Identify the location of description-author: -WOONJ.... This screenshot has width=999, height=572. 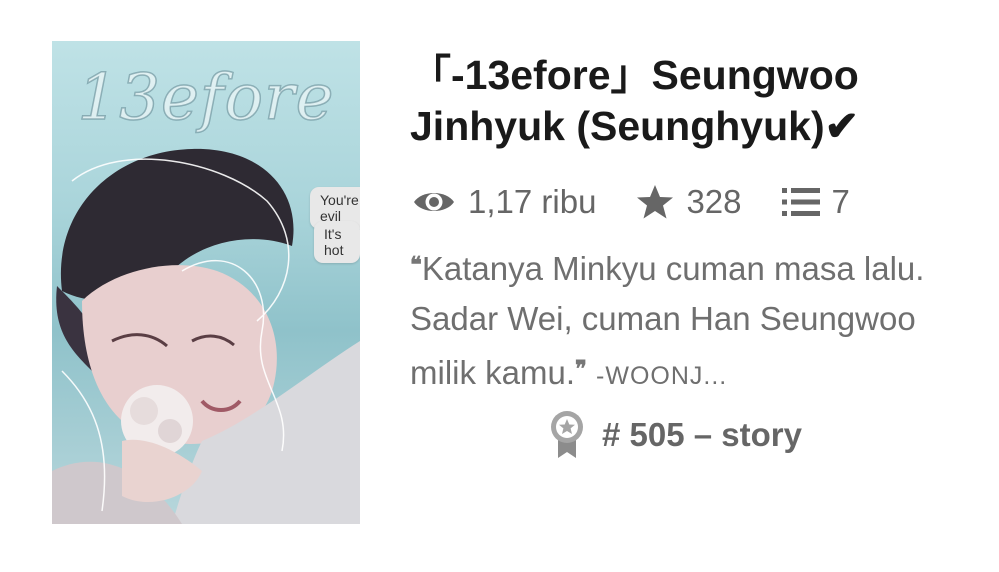
(662, 376).